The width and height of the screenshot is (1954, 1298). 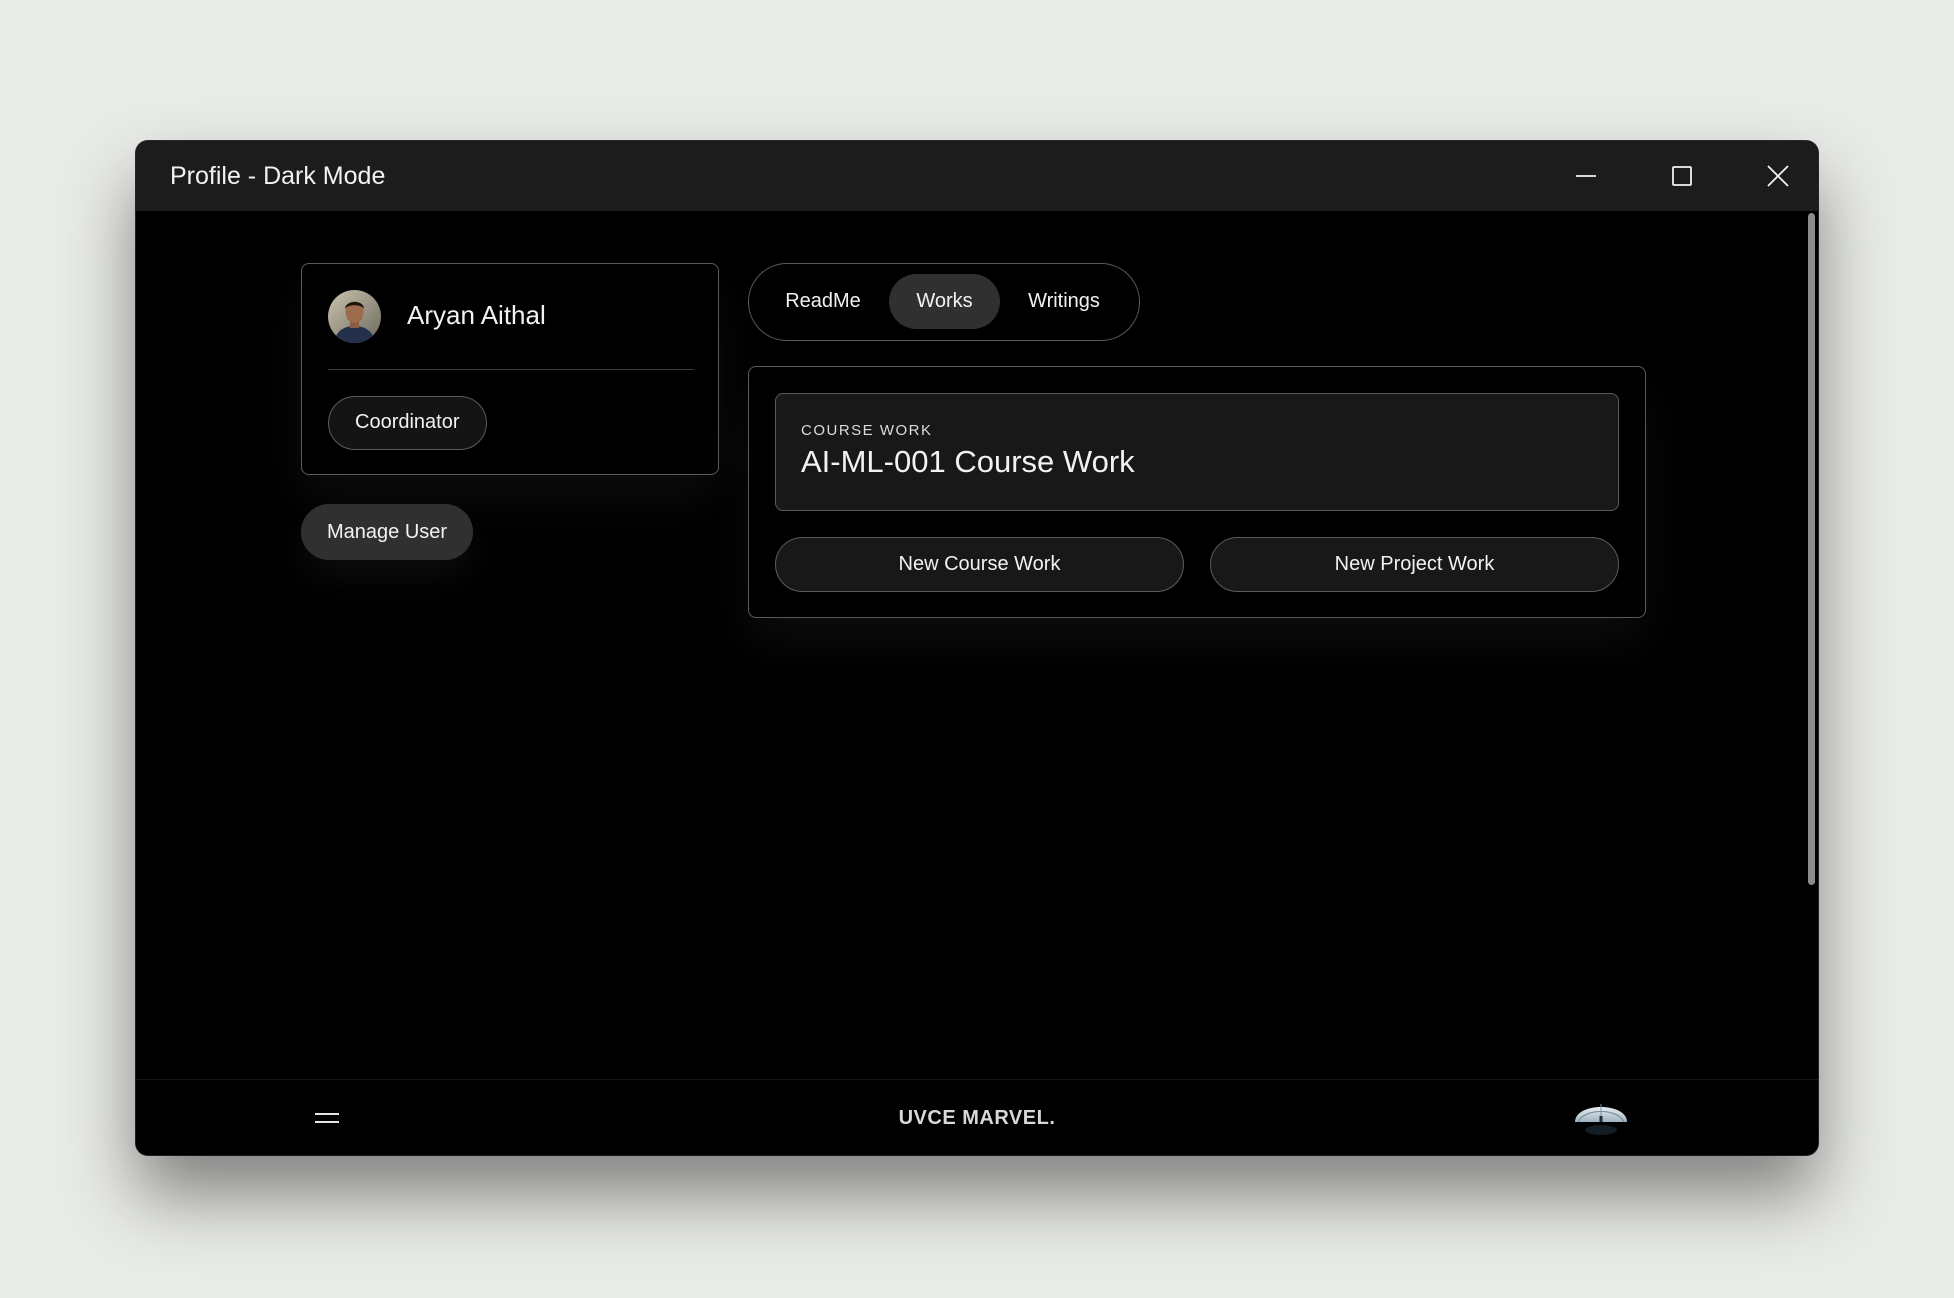 I want to click on manage-user-button: Manage User, so click(x=387, y=532).